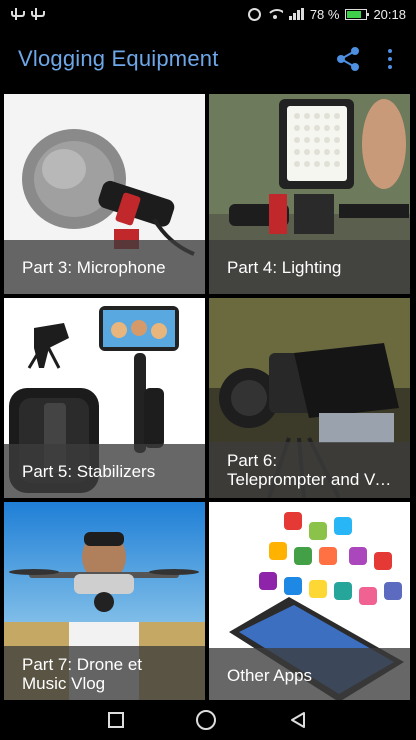 This screenshot has width=416, height=740. Describe the element at coordinates (296, 14) in the screenshot. I see `signal-icon` at that location.